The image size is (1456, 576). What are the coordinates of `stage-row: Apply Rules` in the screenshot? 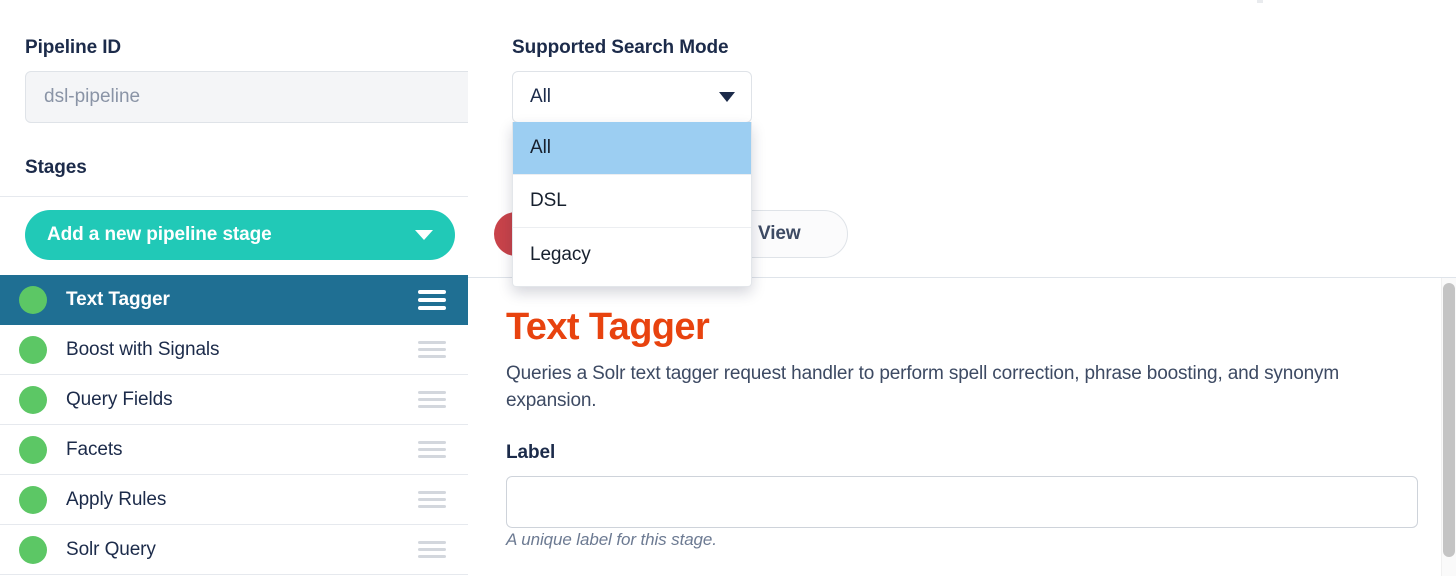 It's located at (234, 500).